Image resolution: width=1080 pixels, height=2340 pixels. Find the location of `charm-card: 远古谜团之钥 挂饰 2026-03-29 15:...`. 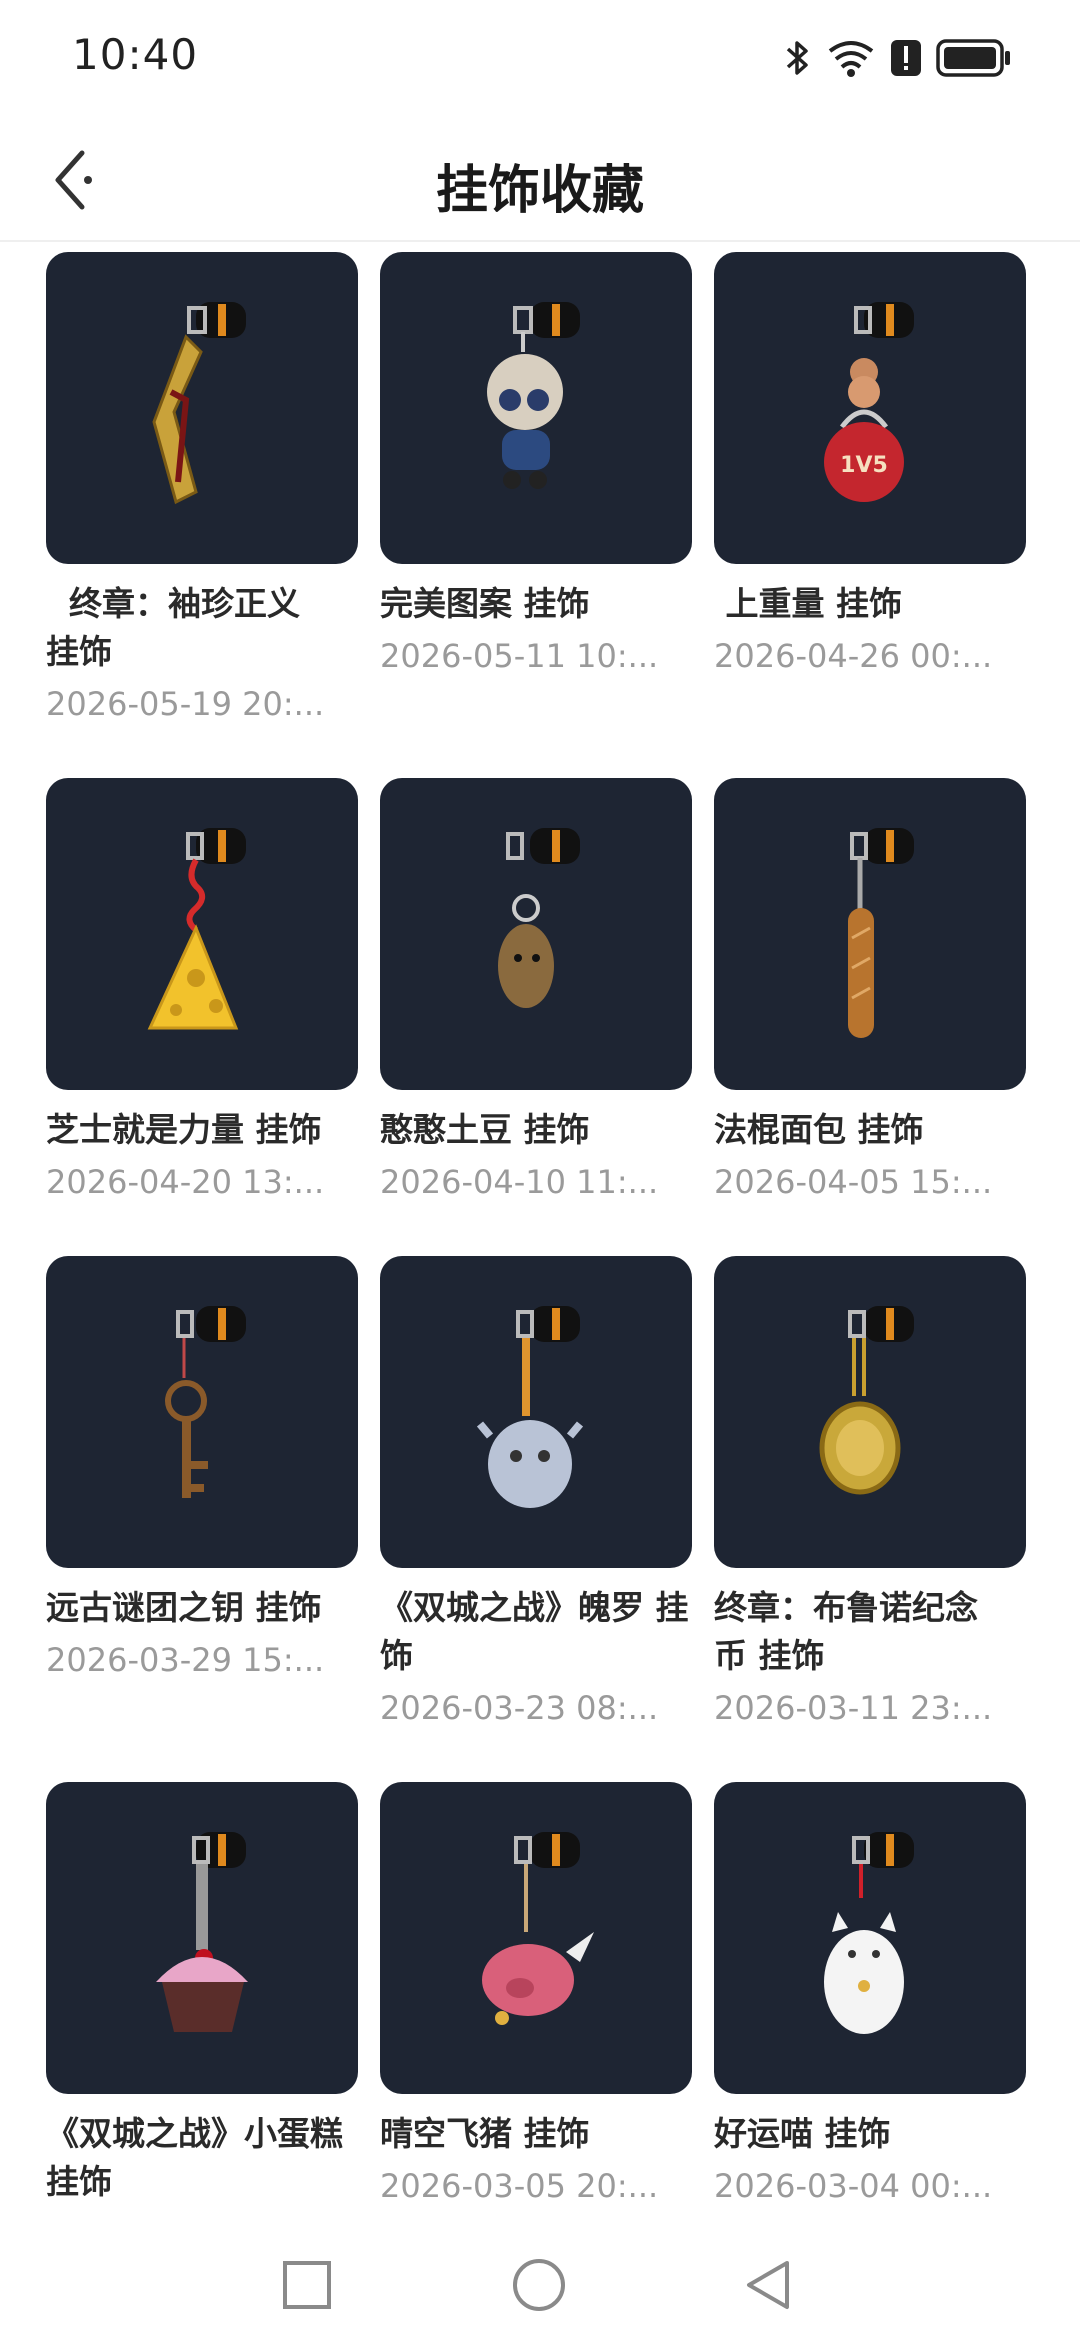

charm-card: 远古谜团之钥 挂饰 2026-03-29 15:... is located at coordinates (202, 1470).